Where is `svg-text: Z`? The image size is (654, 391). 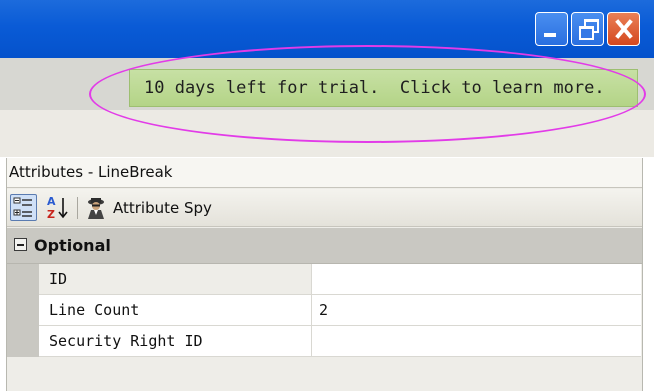 svg-text: Z is located at coordinates (51, 214).